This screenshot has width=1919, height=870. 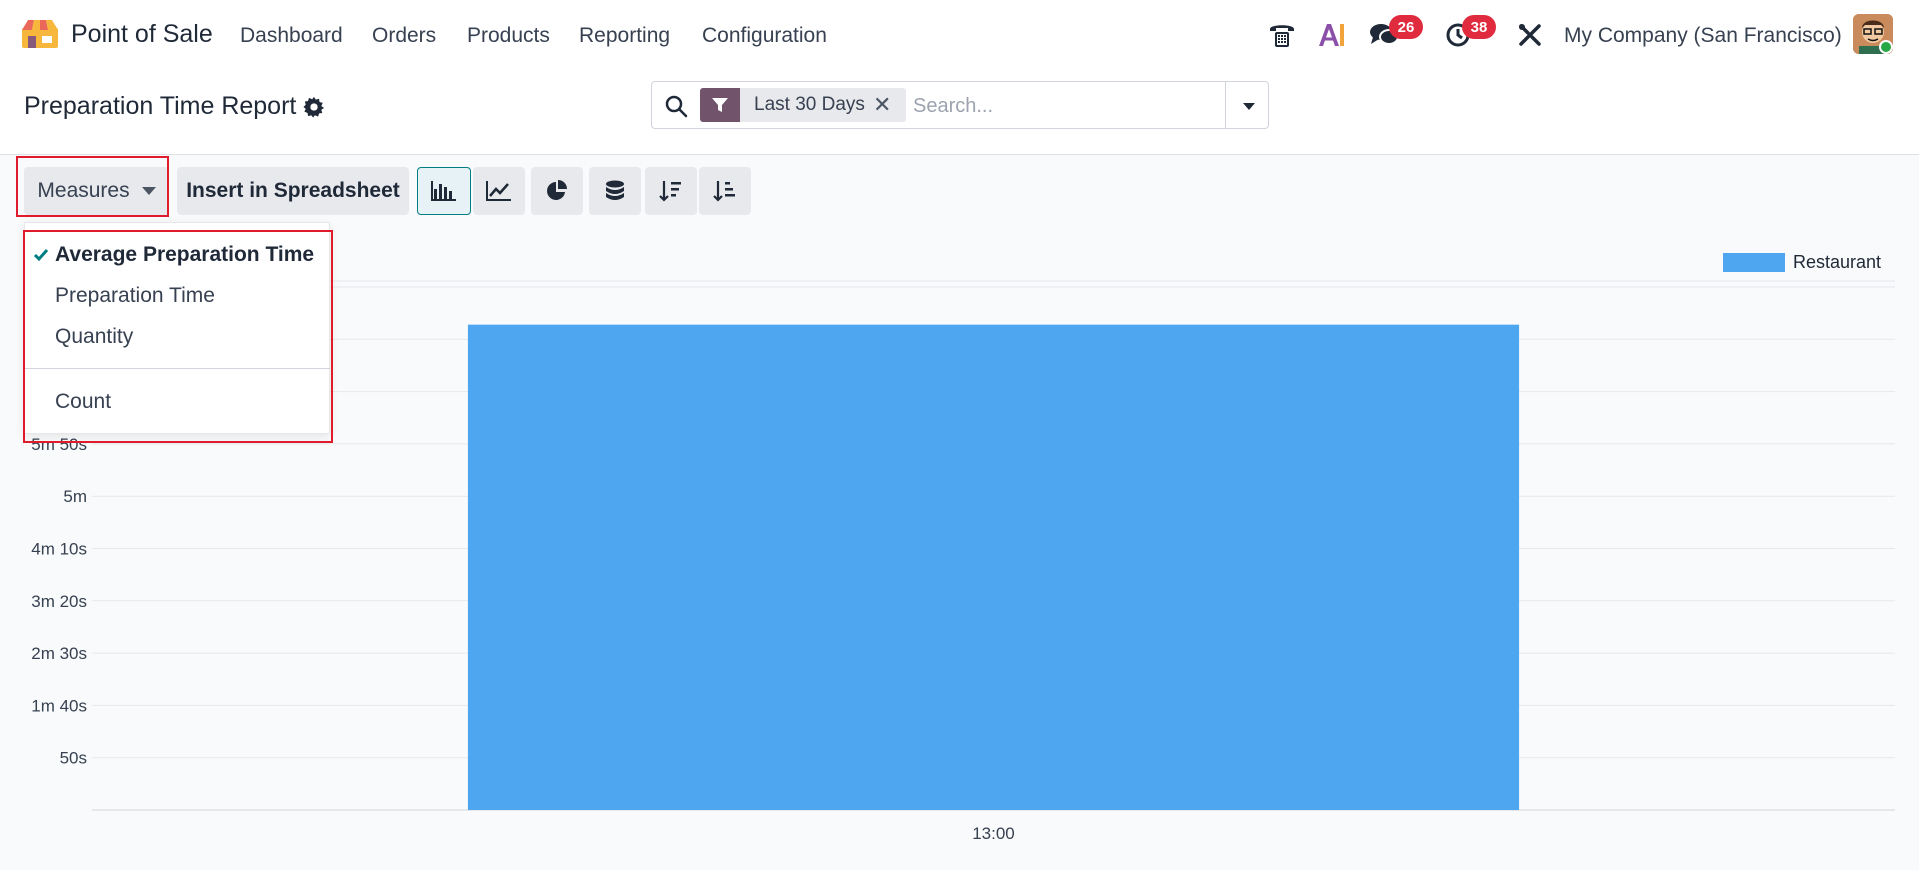 I want to click on company-switcher: My Company (San Francisco), so click(x=1703, y=36).